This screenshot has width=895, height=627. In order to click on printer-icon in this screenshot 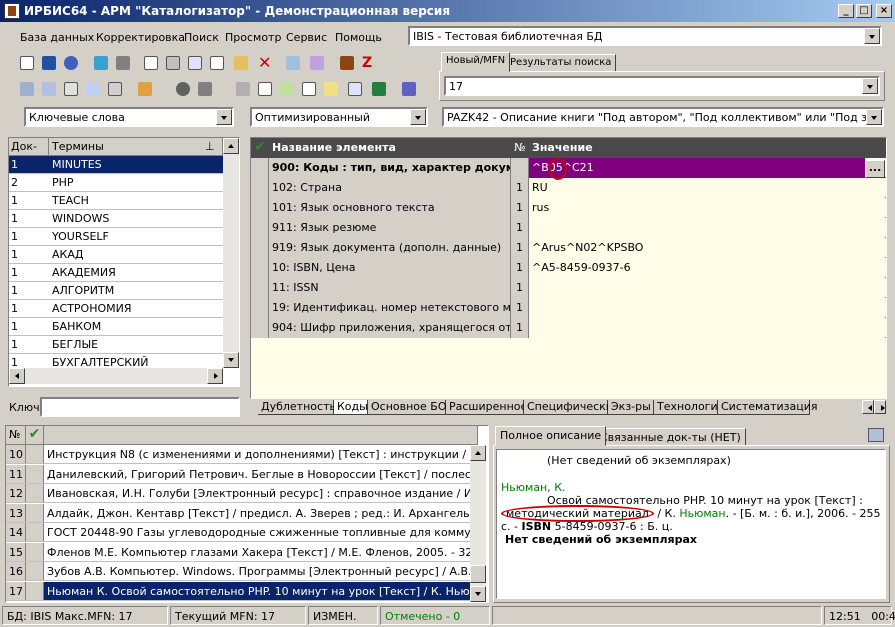, I will do `click(243, 89)`.